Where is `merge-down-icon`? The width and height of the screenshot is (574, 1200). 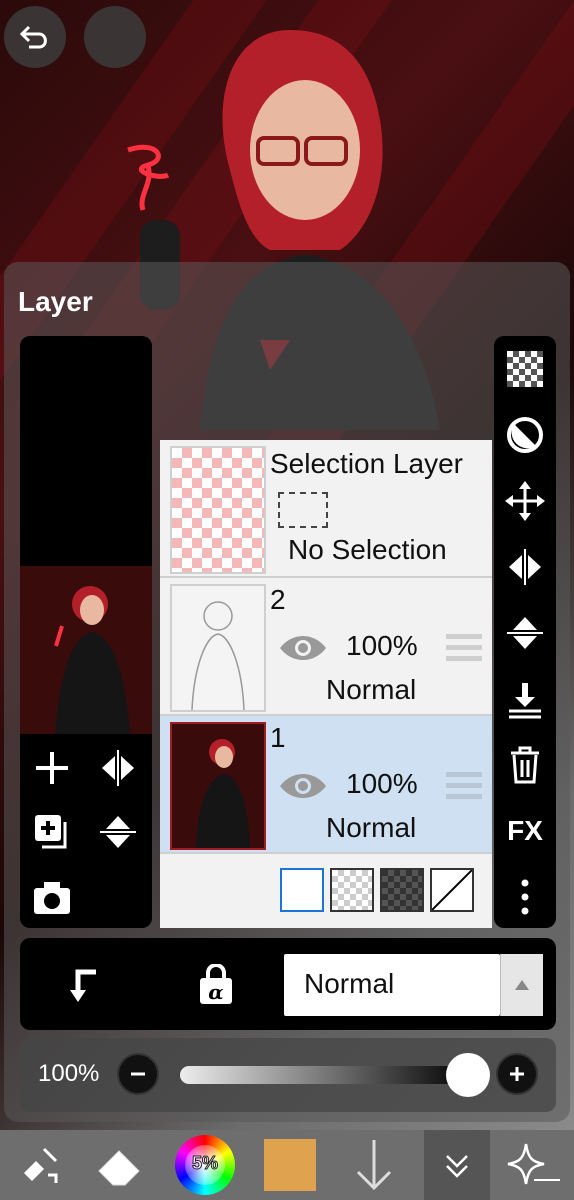 merge-down-icon is located at coordinates (525, 701).